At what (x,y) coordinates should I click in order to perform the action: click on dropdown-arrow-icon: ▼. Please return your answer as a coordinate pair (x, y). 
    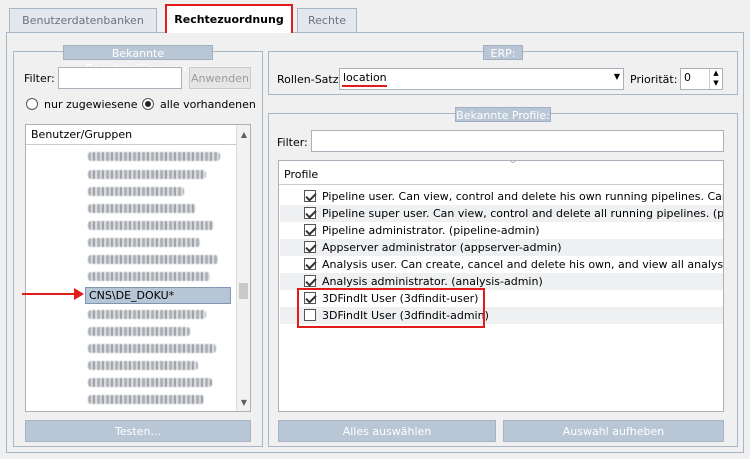
    Looking at the image, I should click on (617, 76).